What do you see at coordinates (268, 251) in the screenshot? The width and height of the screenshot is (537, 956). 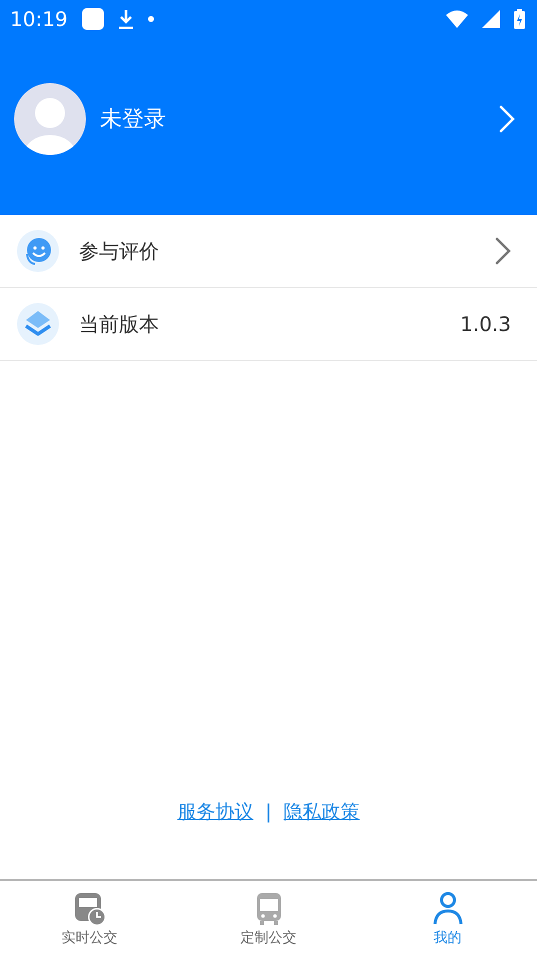 I see `menu-row: 参与评价` at bounding box center [268, 251].